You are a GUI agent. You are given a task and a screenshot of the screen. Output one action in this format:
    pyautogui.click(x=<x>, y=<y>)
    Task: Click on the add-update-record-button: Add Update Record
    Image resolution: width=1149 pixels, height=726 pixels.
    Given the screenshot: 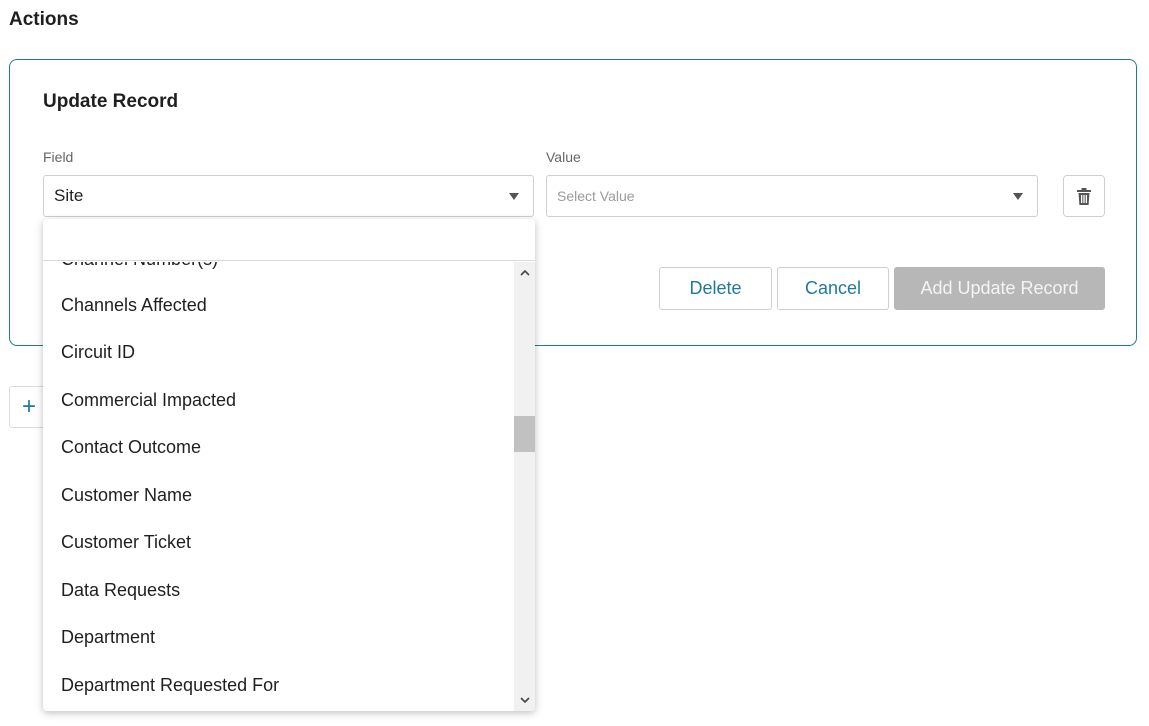 What is the action you would take?
    pyautogui.click(x=999, y=288)
    